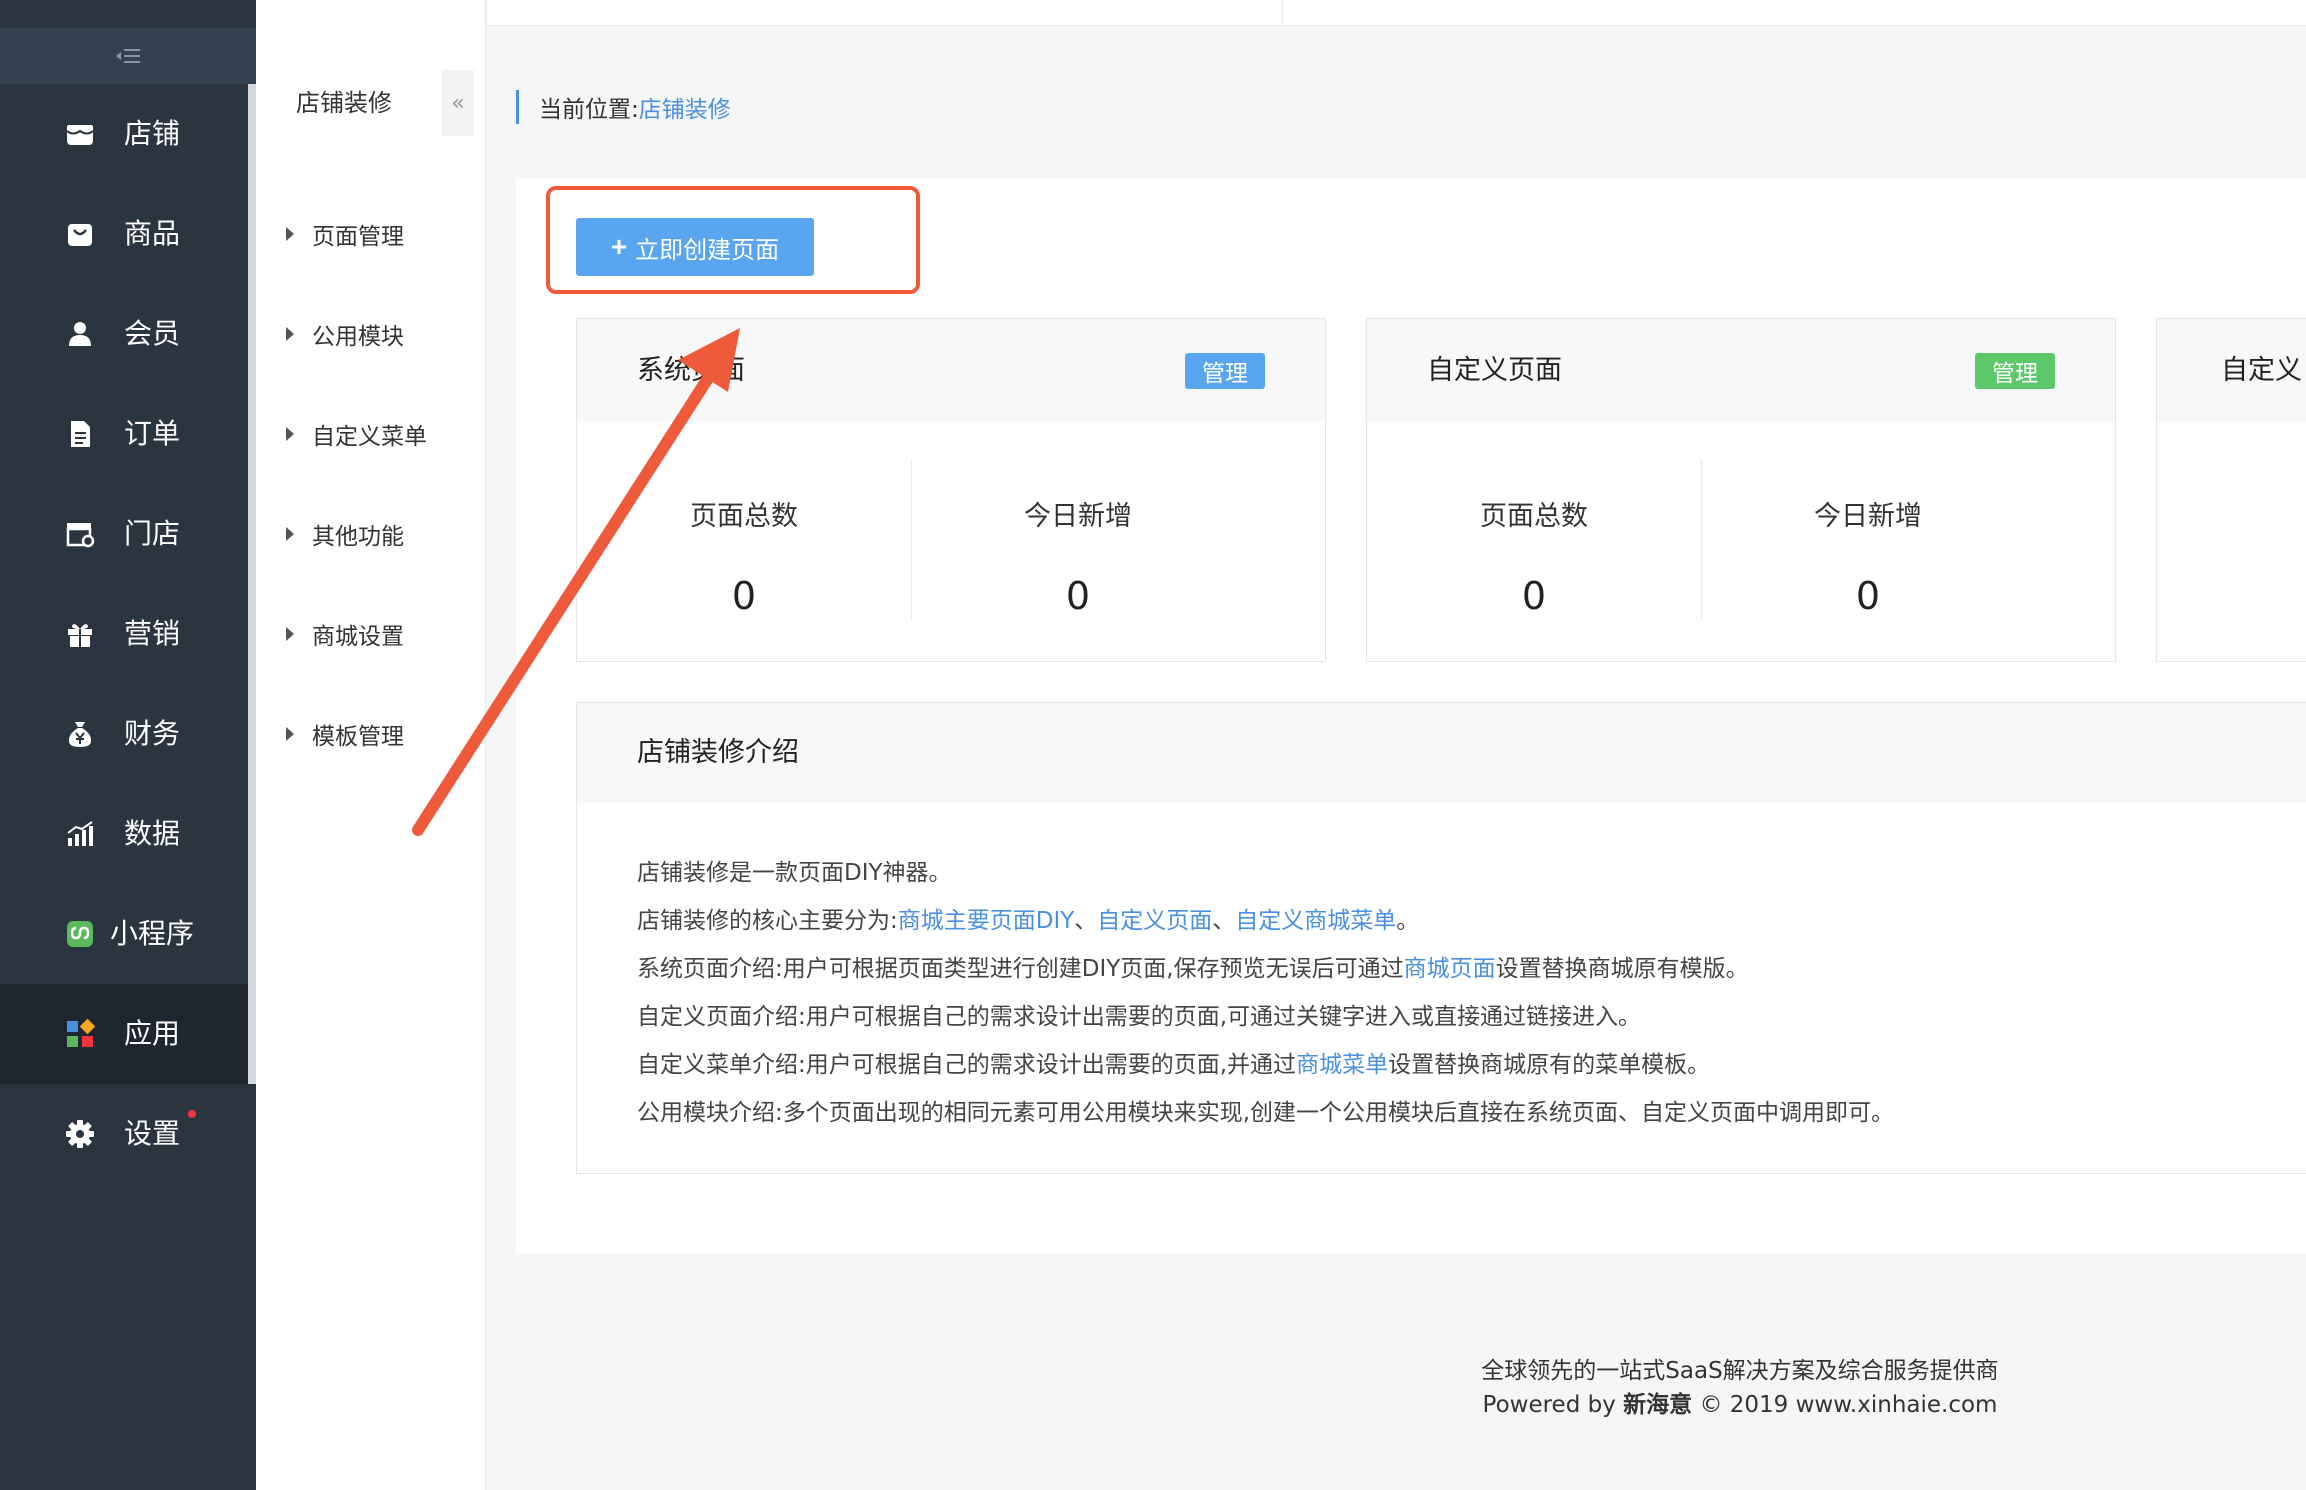  I want to click on sub-item-label: 页面管理, so click(358, 237).